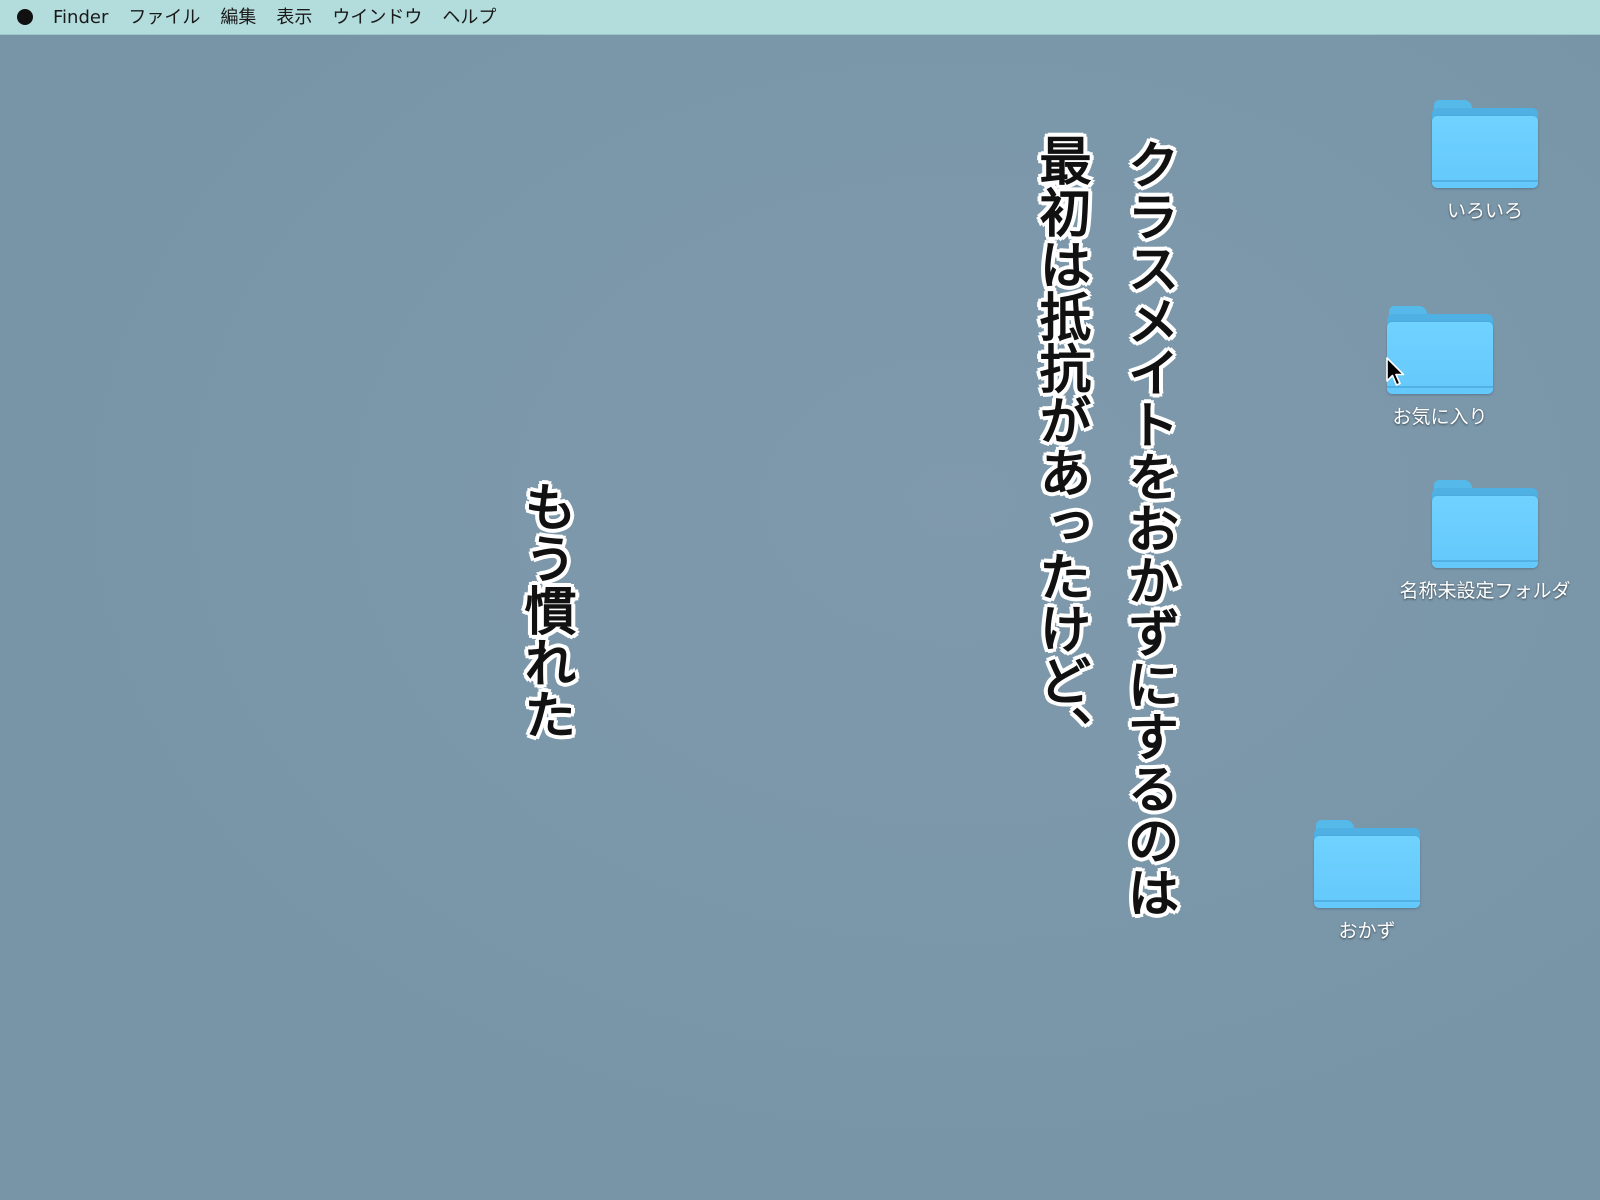 This screenshot has height=1200, width=1600. What do you see at coordinates (469, 17) in the screenshot?
I see `menu-help: ヘルプ` at bounding box center [469, 17].